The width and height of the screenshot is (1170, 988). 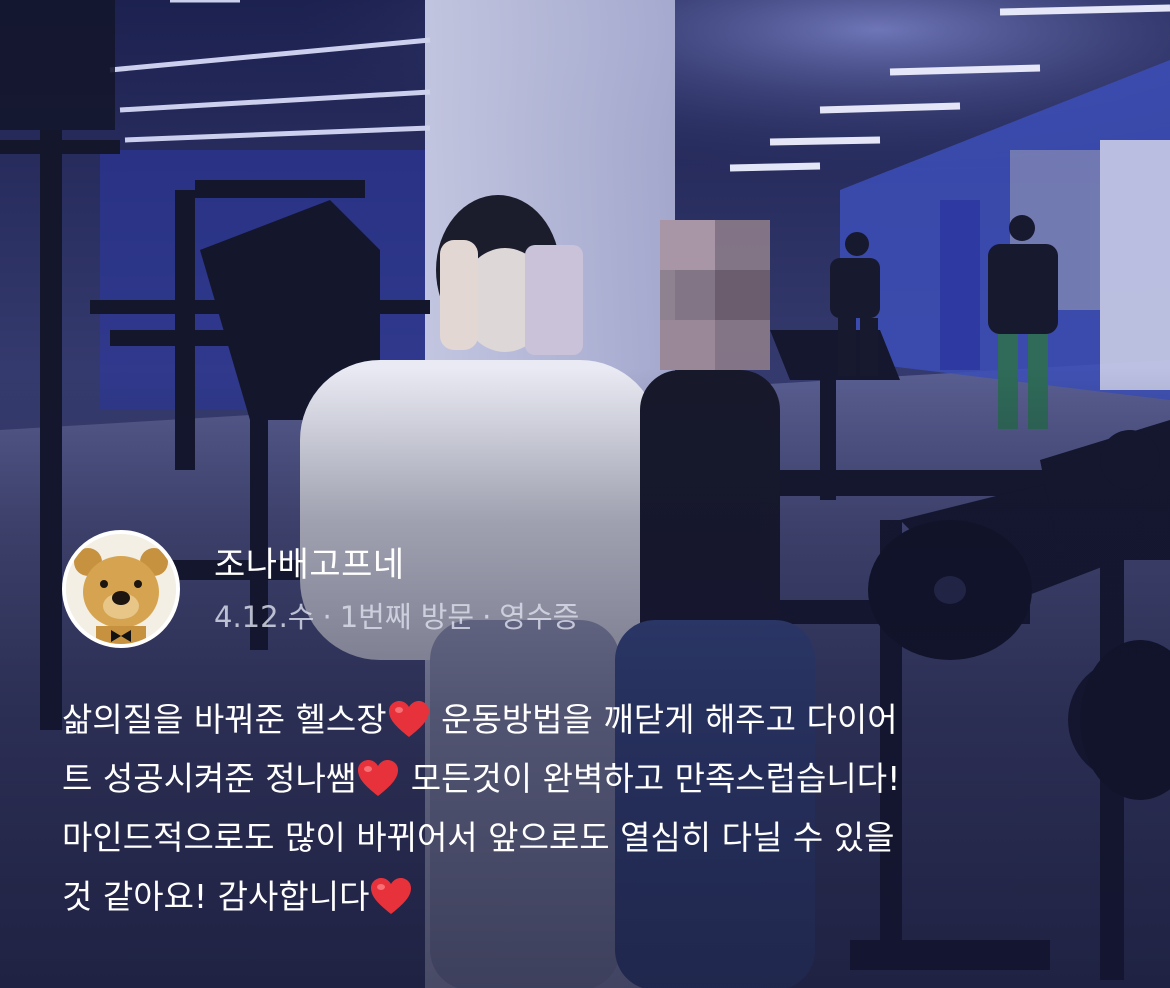 What do you see at coordinates (396, 565) in the screenshot?
I see `reviewer-name: 조나배고프네` at bounding box center [396, 565].